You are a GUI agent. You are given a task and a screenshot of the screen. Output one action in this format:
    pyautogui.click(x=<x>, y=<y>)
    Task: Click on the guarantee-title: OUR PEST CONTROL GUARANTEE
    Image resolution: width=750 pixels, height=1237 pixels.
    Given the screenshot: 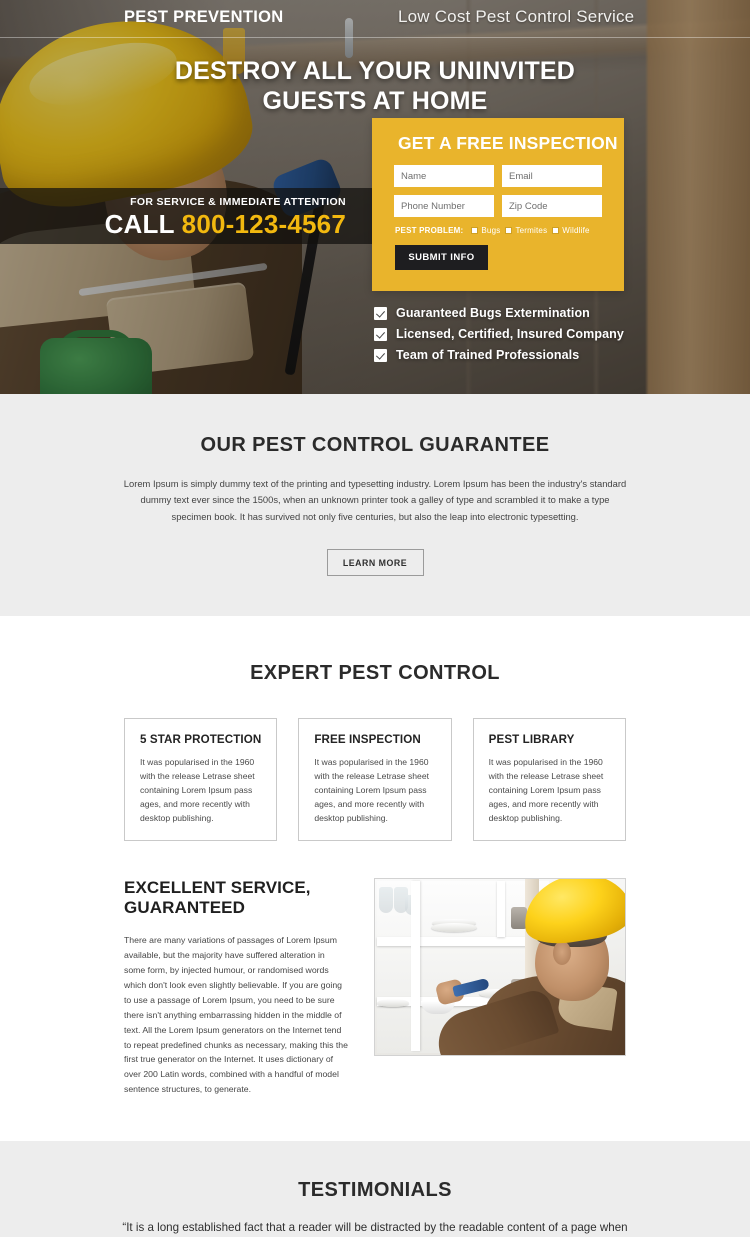 What is the action you would take?
    pyautogui.click(x=375, y=445)
    